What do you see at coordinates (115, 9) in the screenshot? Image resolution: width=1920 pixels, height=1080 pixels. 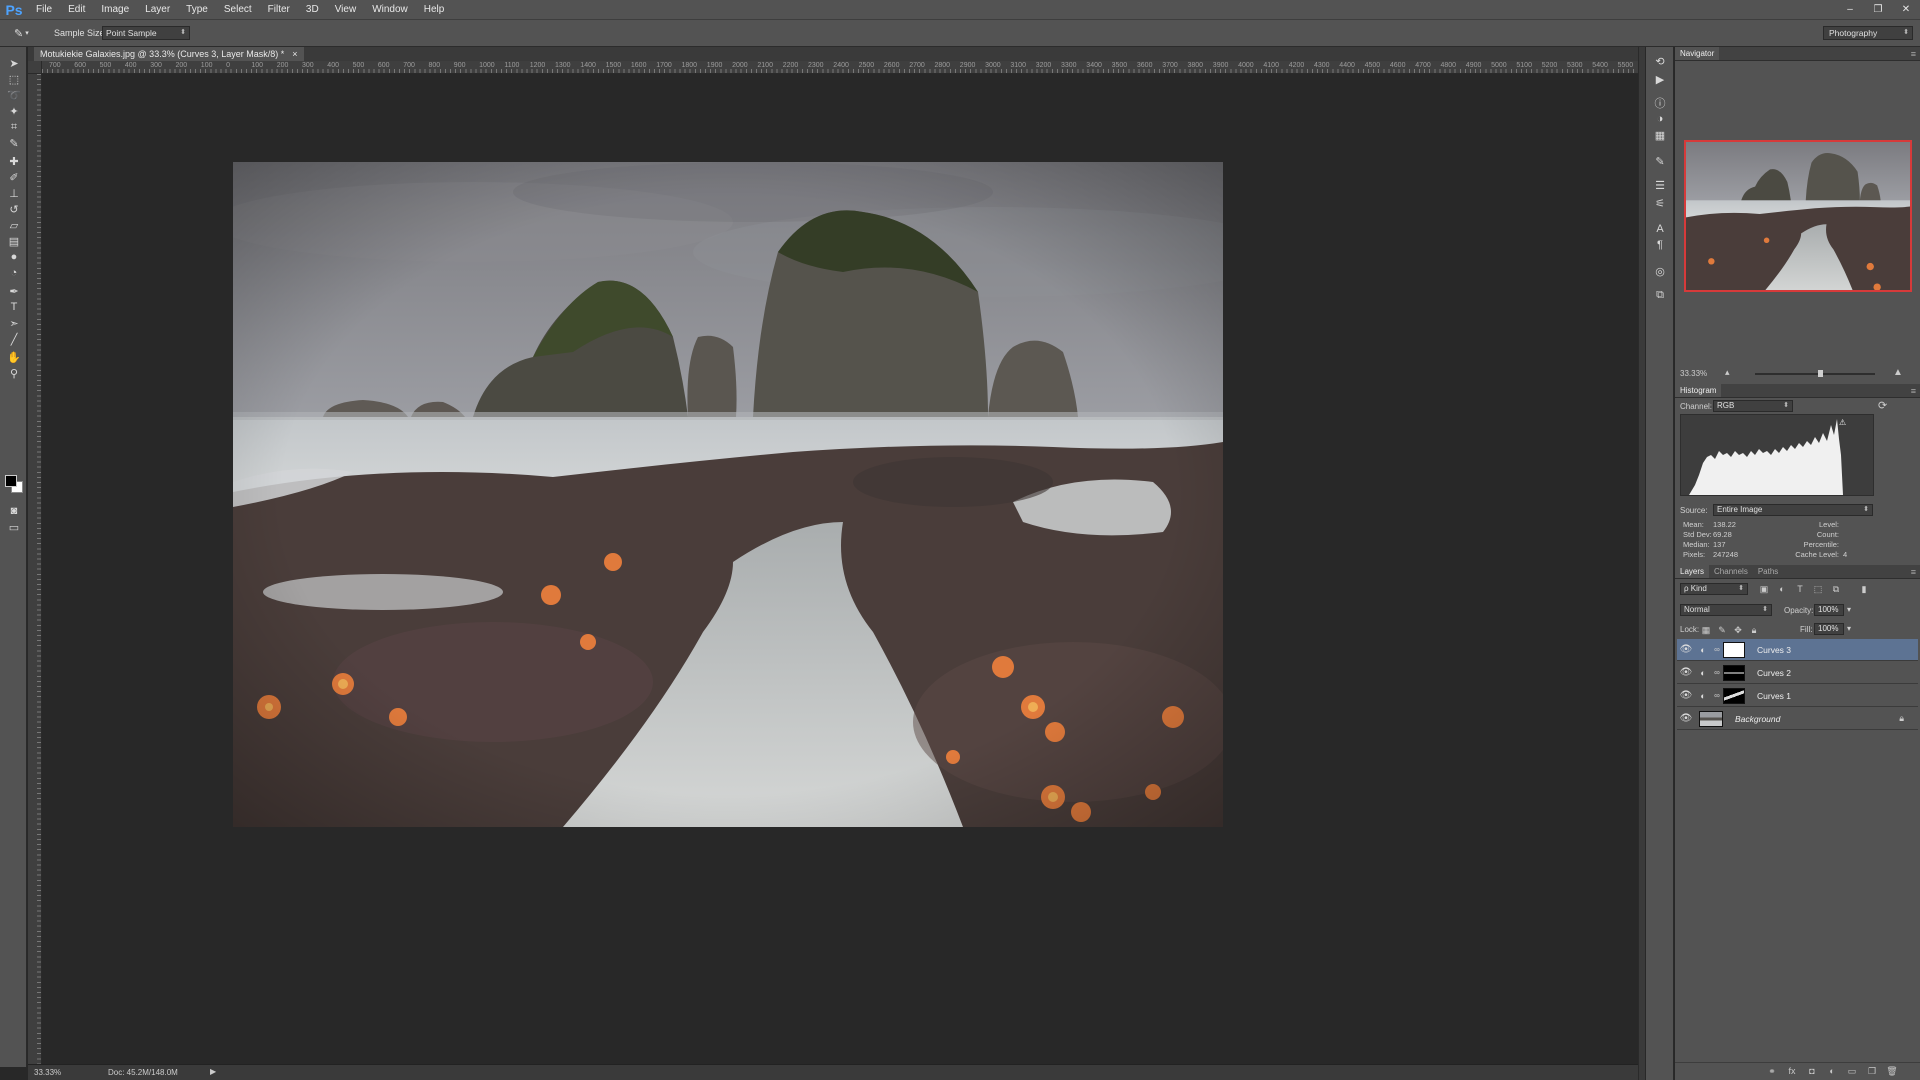 I see `menu-image: Image` at bounding box center [115, 9].